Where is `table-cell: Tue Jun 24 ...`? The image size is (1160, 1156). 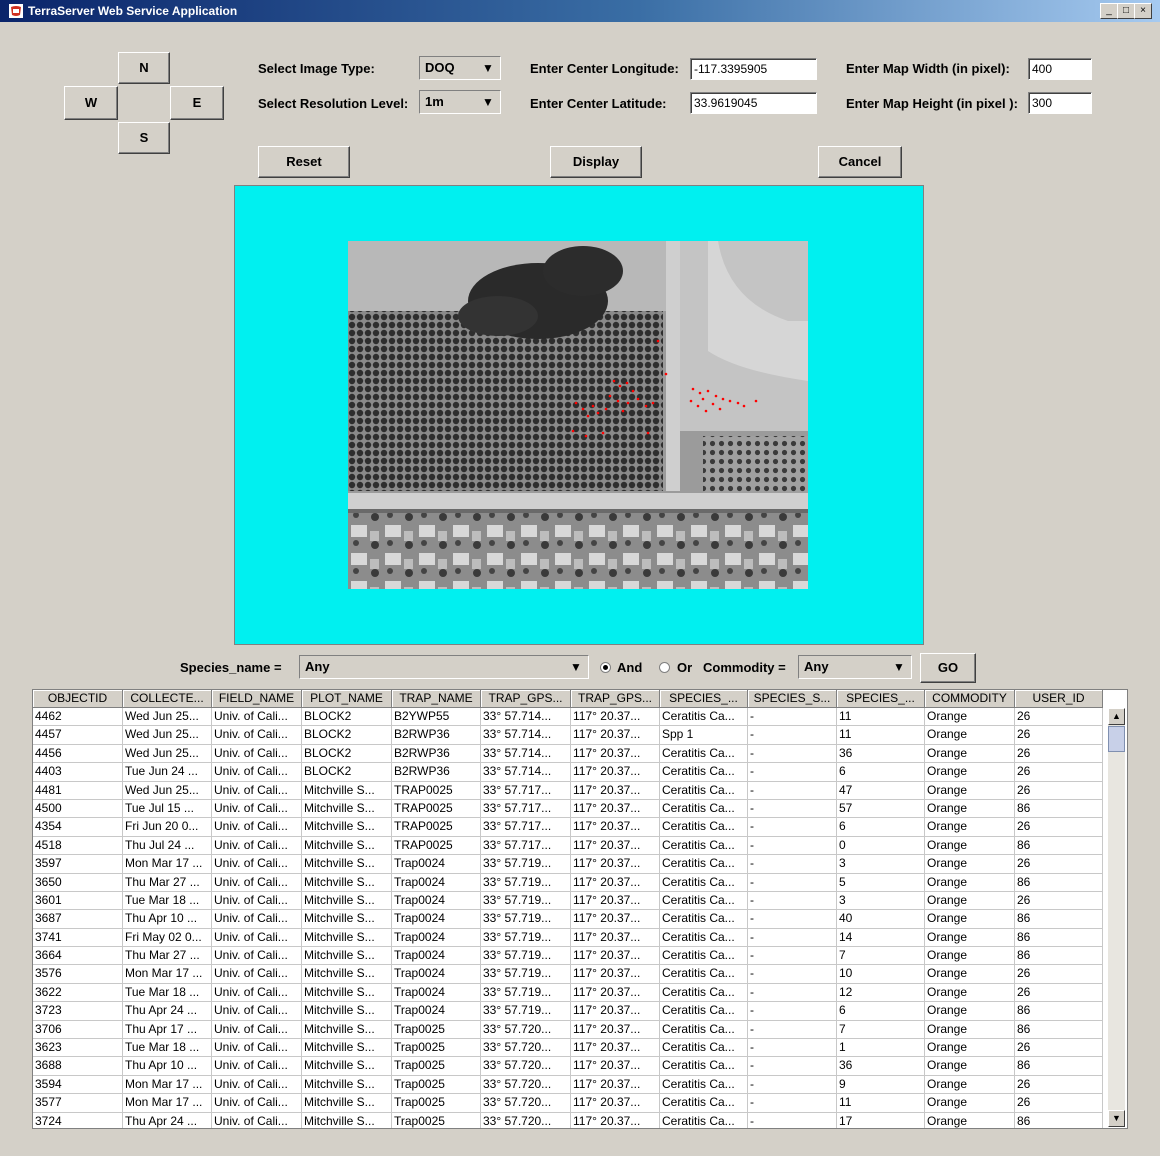 table-cell: Tue Jun 24 ... is located at coordinates (167, 772).